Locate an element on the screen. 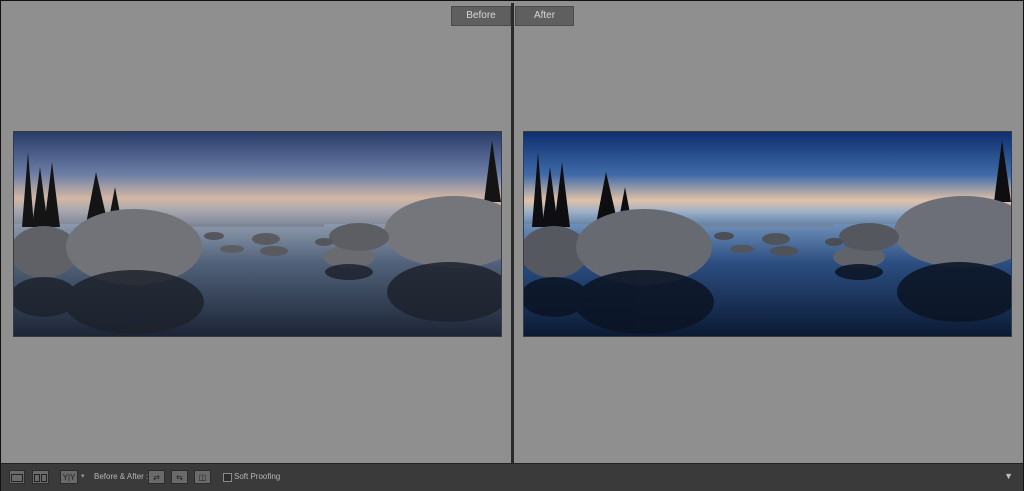 The width and height of the screenshot is (1024, 491). copy-settings-button: ⇆ is located at coordinates (179, 477).